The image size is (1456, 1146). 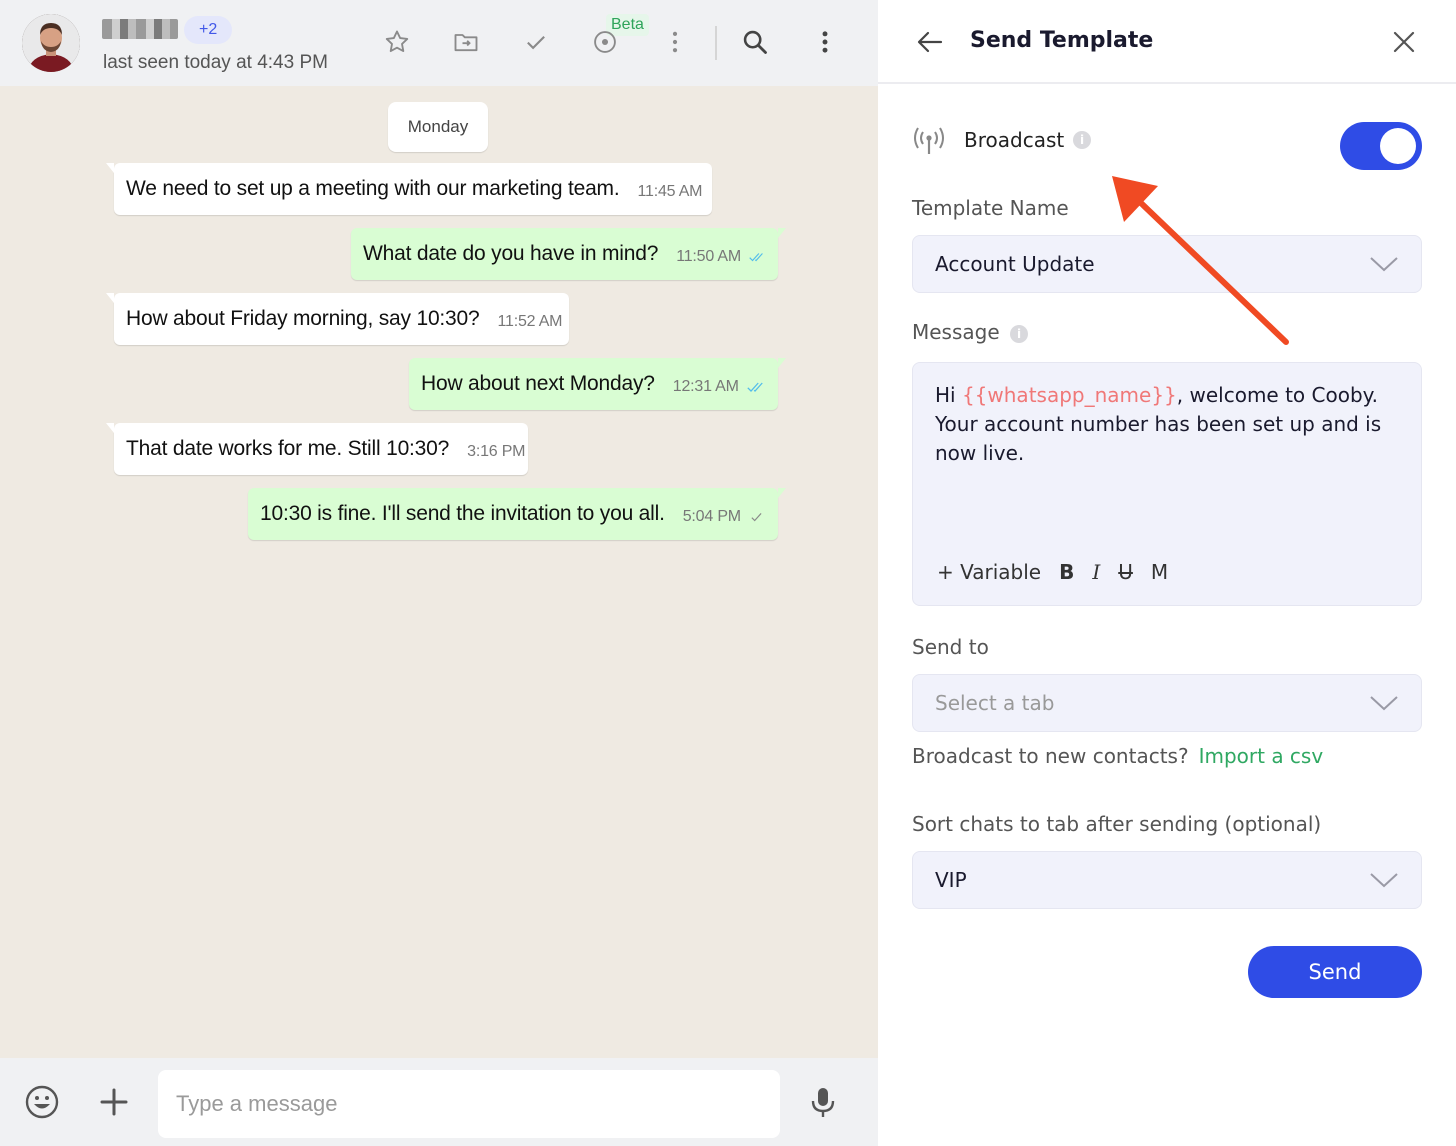 What do you see at coordinates (929, 140) in the screenshot?
I see `broadcast-icon` at bounding box center [929, 140].